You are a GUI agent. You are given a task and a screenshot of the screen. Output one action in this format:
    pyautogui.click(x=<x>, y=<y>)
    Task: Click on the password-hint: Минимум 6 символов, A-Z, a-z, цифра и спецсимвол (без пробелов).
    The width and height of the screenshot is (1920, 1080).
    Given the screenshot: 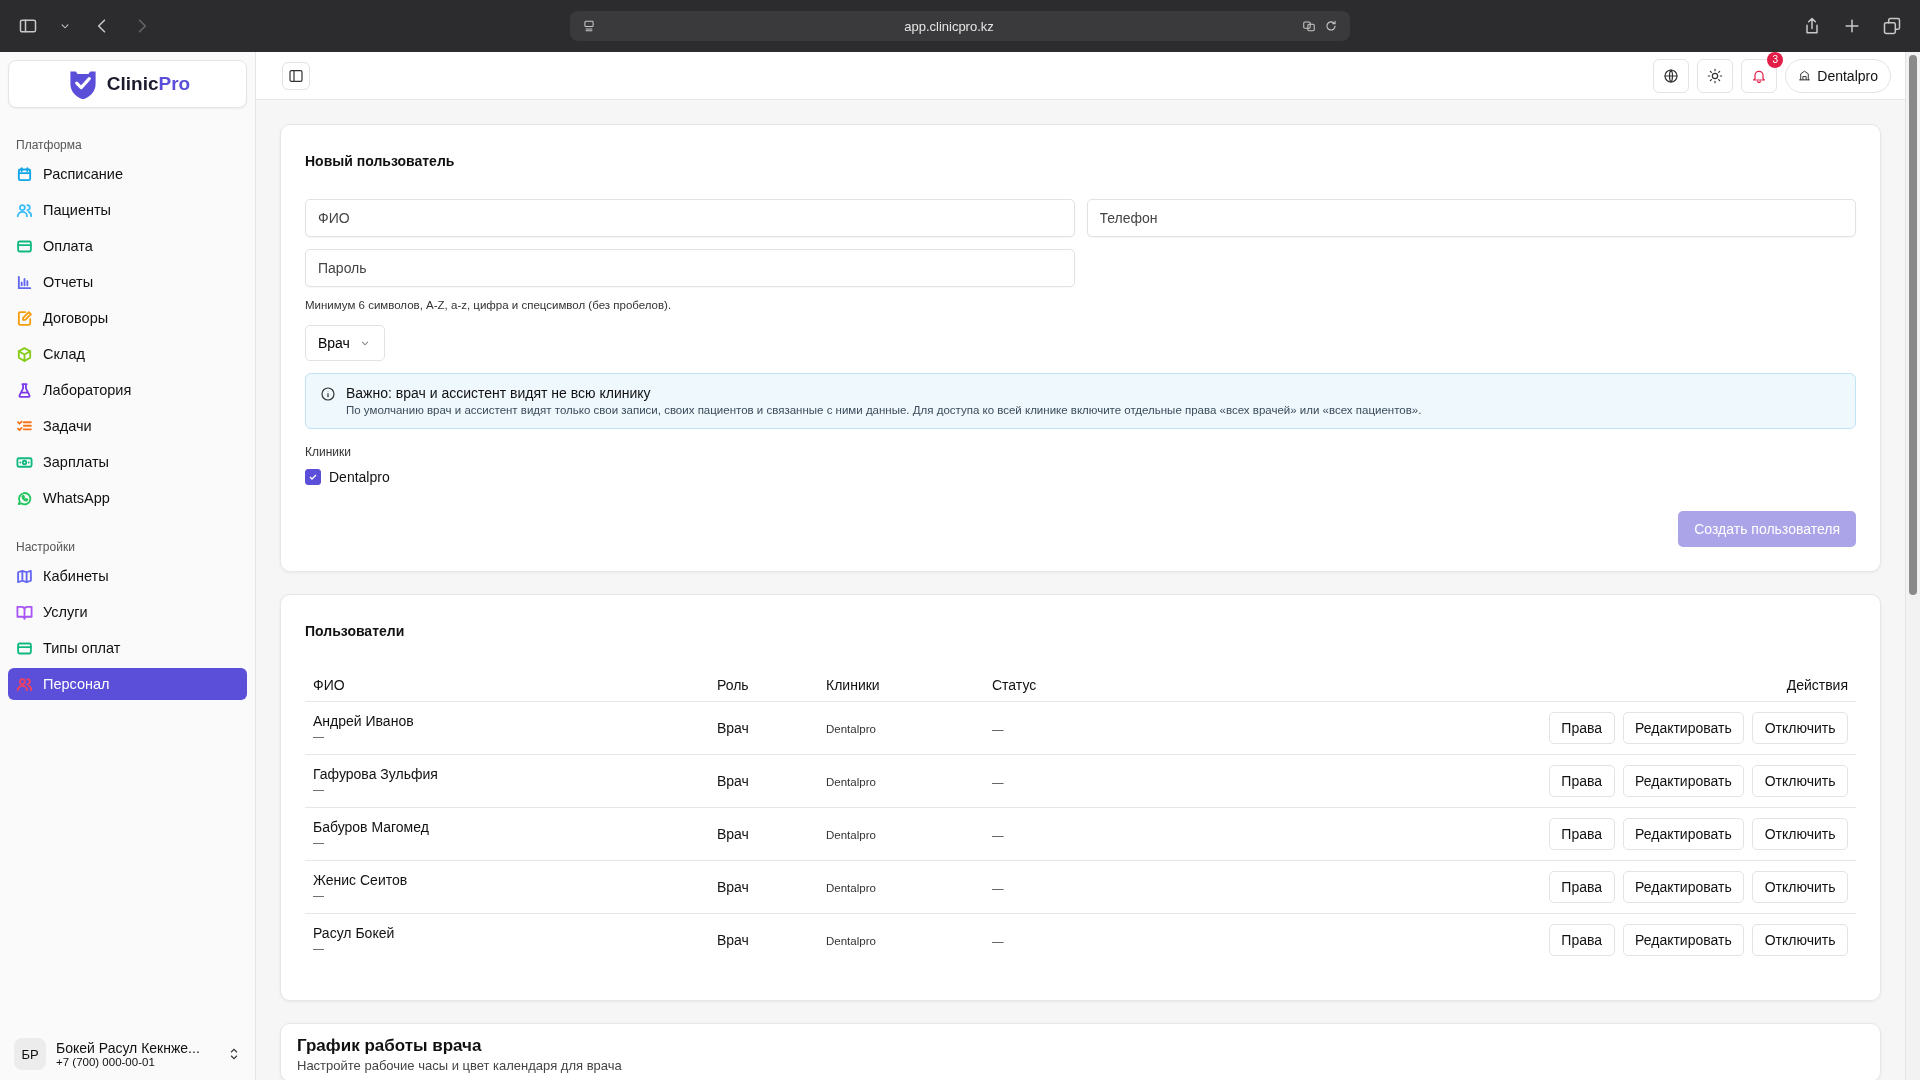 What is the action you would take?
    pyautogui.click(x=489, y=305)
    